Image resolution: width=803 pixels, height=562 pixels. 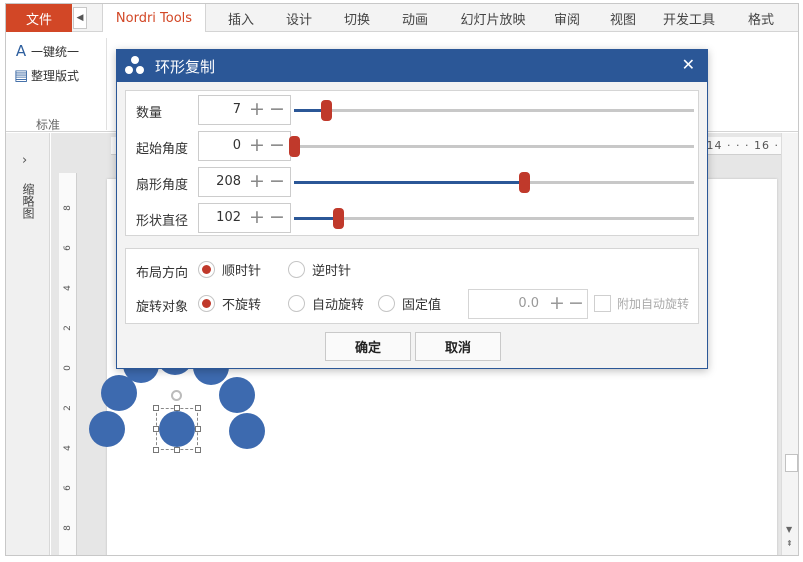 What do you see at coordinates (162, 149) in the screenshot?
I see `start-angle-label: 起始角度` at bounding box center [162, 149].